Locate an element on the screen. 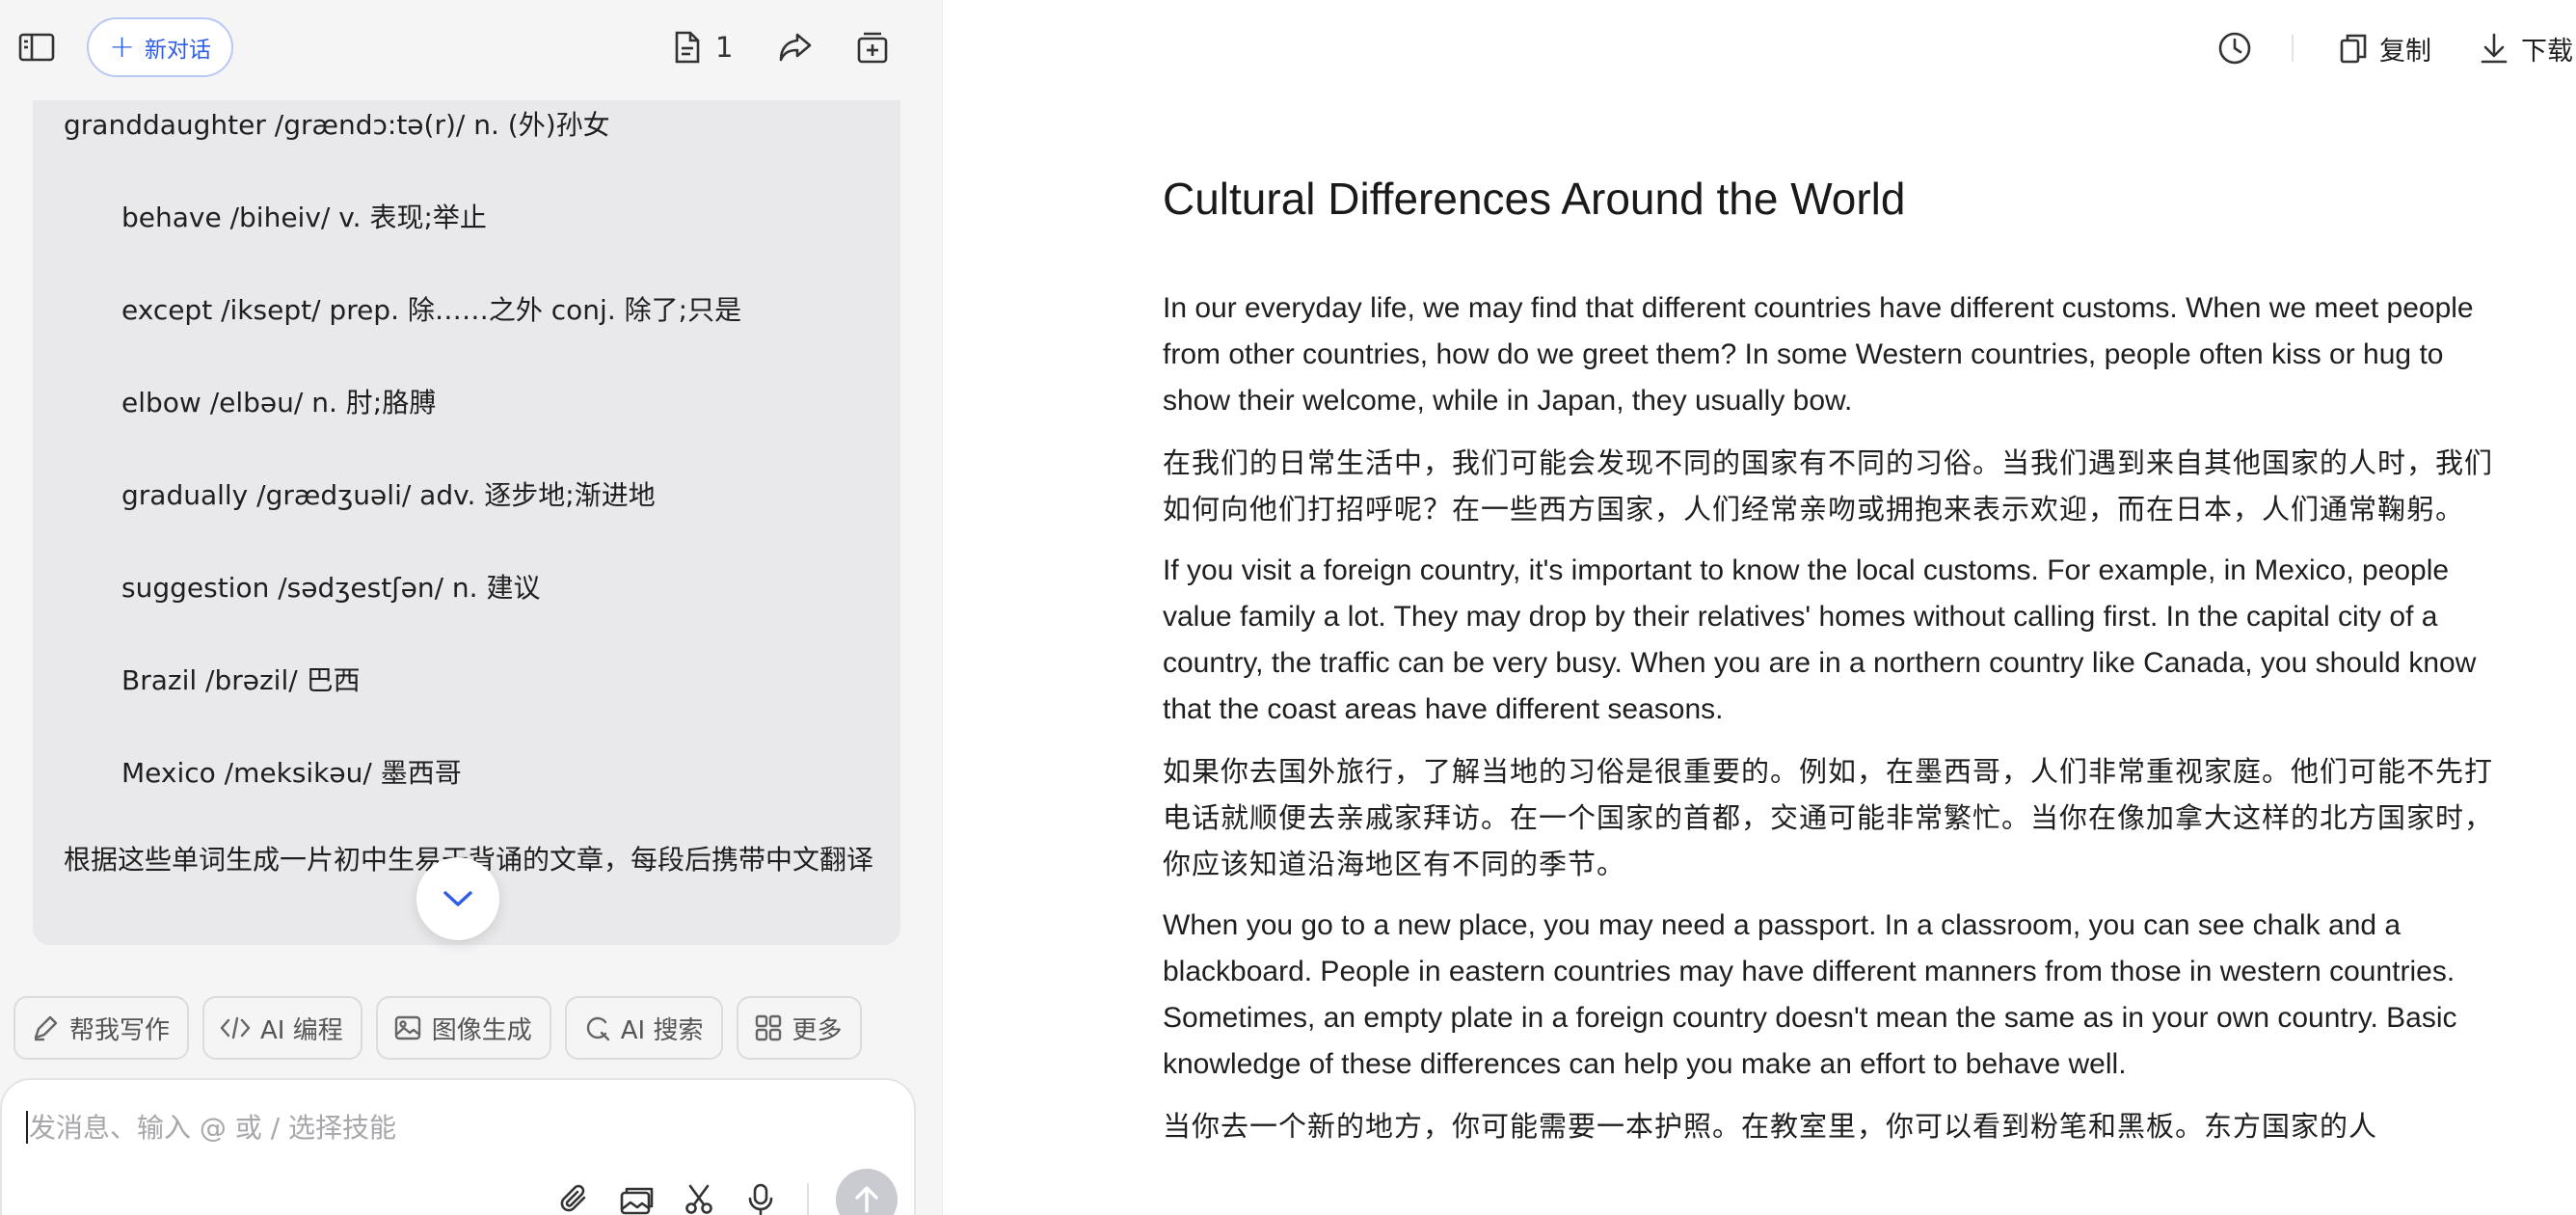 This screenshot has width=2576, height=1215. text-caret is located at coordinates (27, 1127).